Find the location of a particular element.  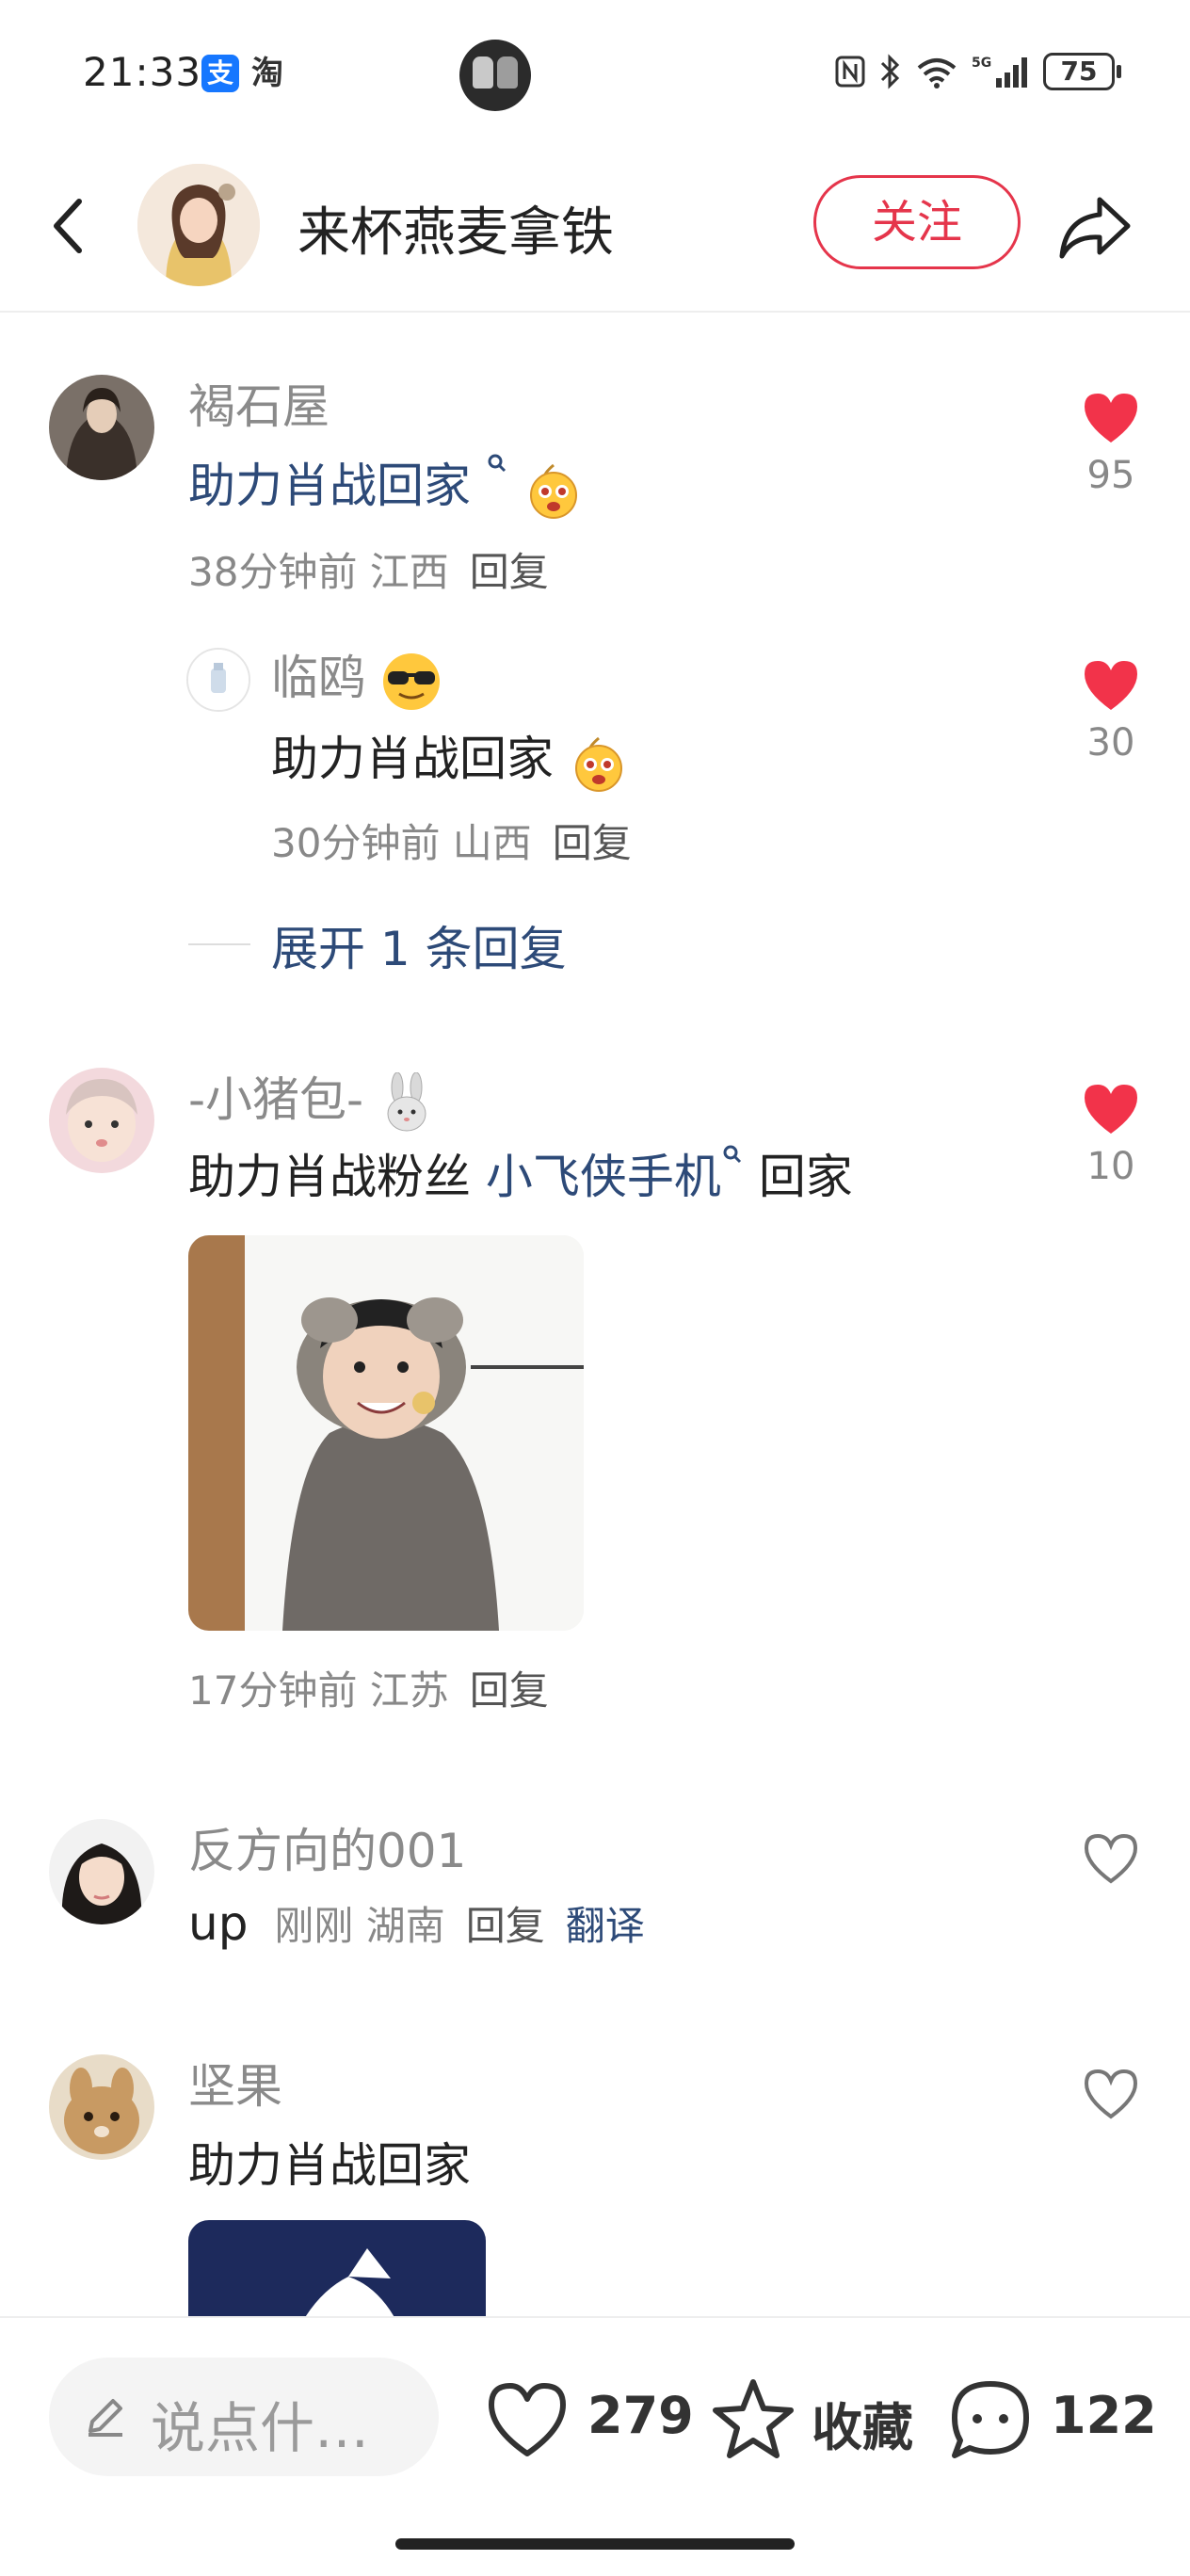

comment-item: 褐石屋 助力肖战回家 38分钟前 江西 回复 95 is located at coordinates (595, 482).